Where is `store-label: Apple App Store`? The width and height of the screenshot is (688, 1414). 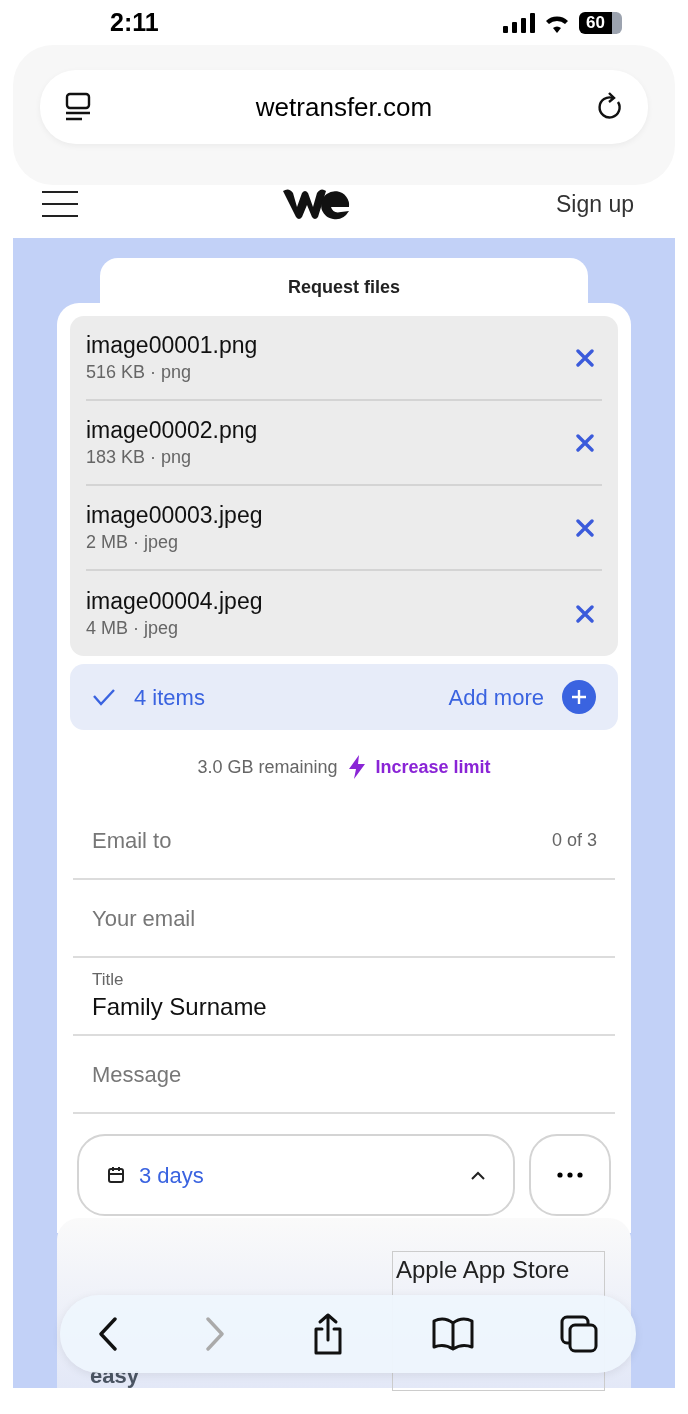
store-label: Apple App Store is located at coordinates (483, 1270).